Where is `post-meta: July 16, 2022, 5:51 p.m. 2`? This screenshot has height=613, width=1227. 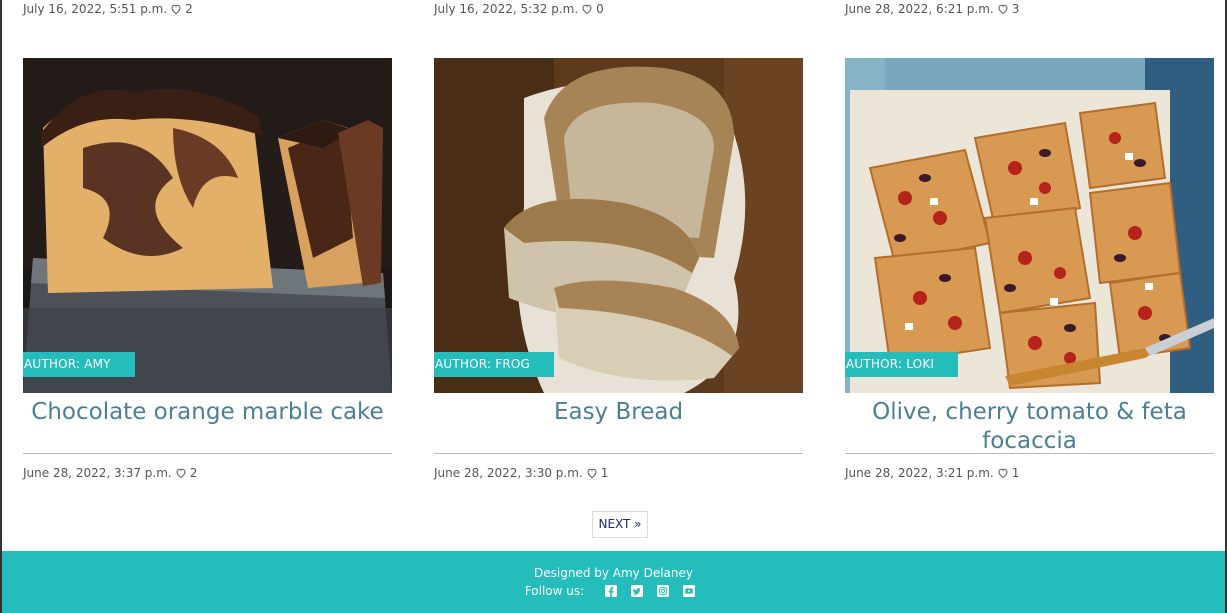 post-meta: July 16, 2022, 5:51 p.m. 2 is located at coordinates (108, 9).